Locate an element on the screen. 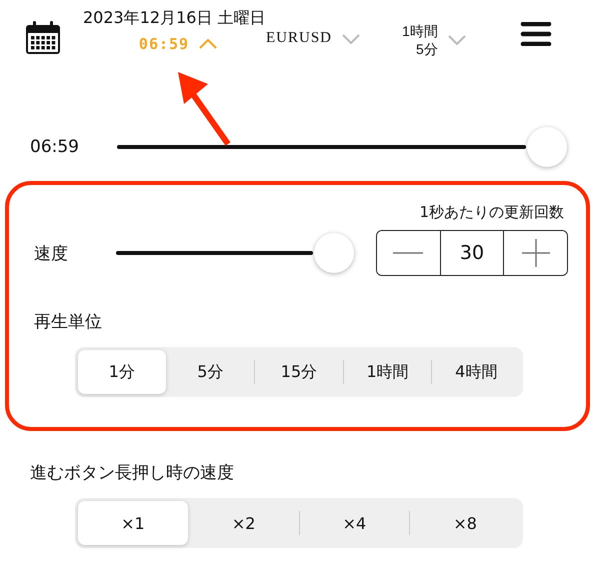 This screenshot has width=597, height=562. segment-option: 4時間 is located at coordinates (476, 372).